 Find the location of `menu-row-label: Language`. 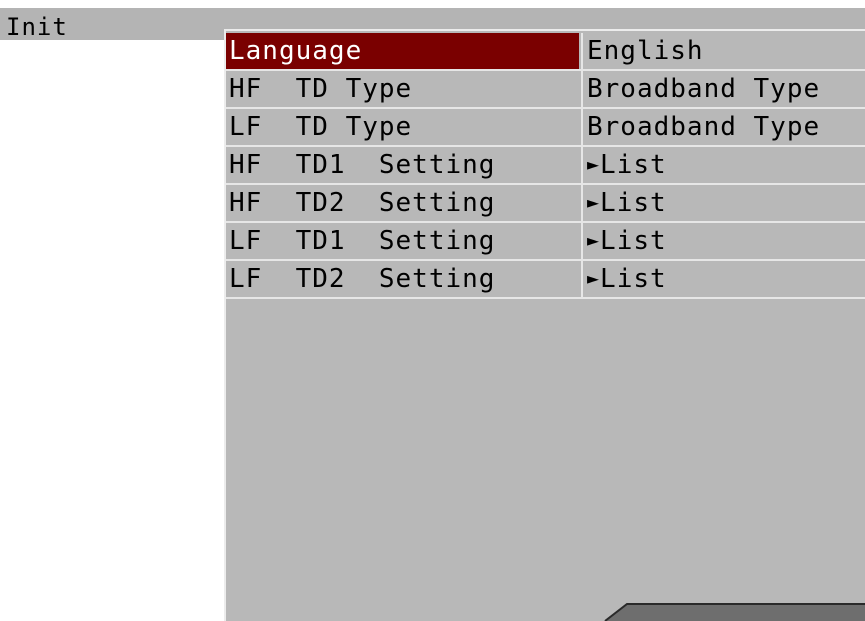

menu-row-label: Language is located at coordinates (402, 51).